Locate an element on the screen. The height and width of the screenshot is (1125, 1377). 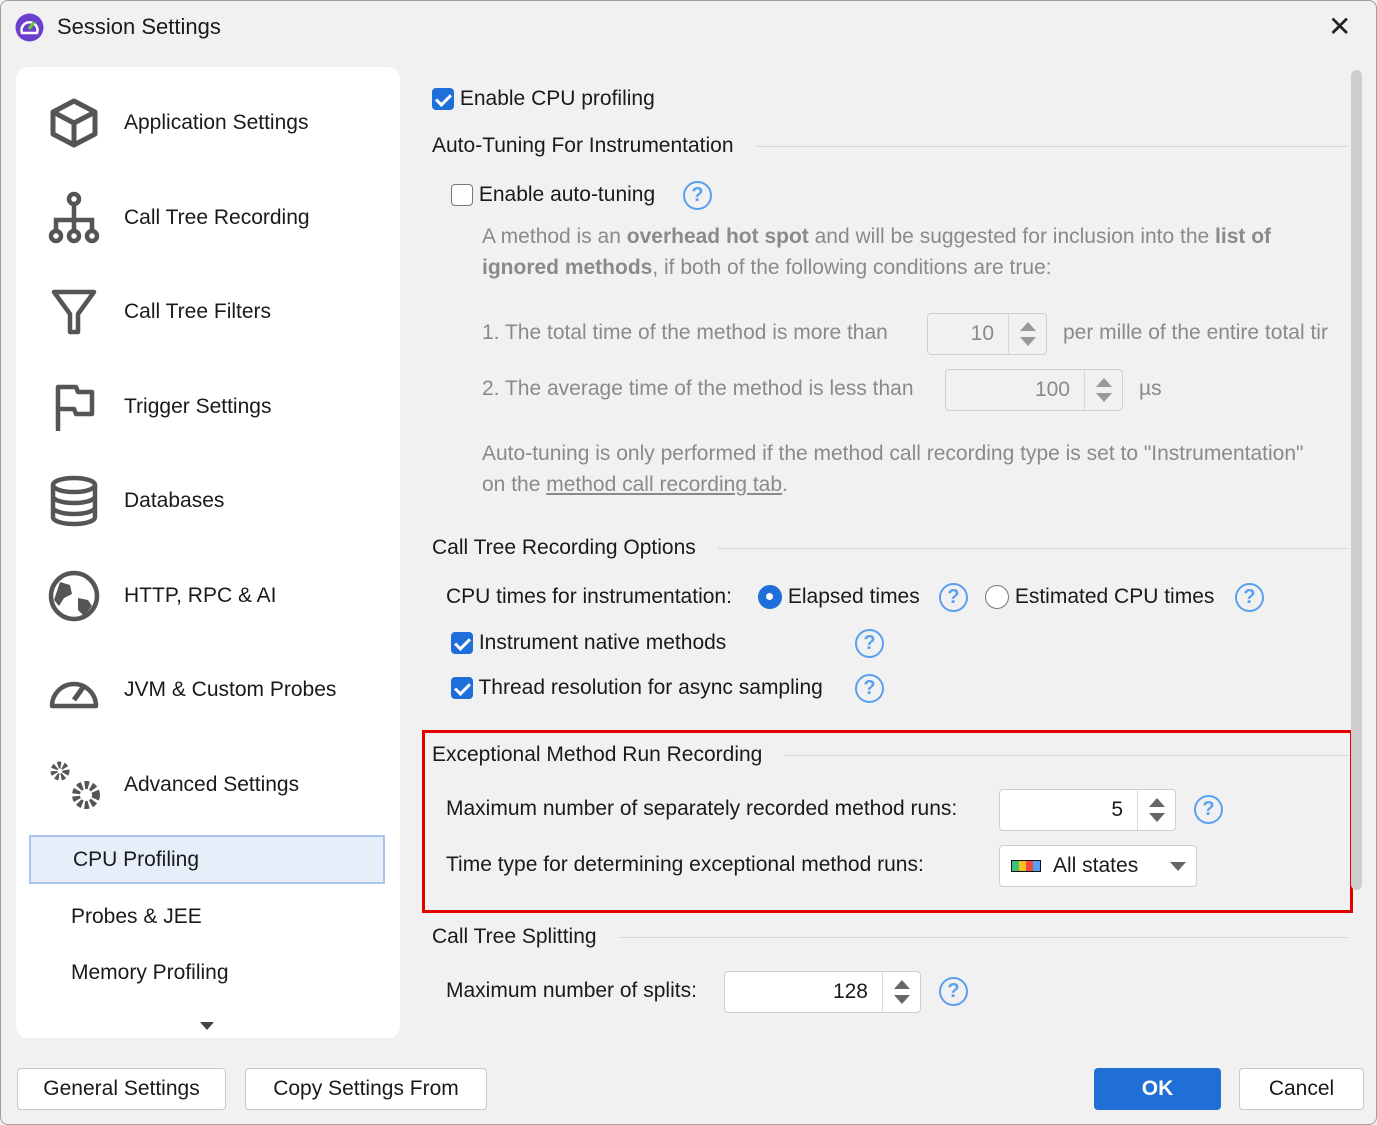
scroll-down-arrow-icon is located at coordinates (207, 1026).